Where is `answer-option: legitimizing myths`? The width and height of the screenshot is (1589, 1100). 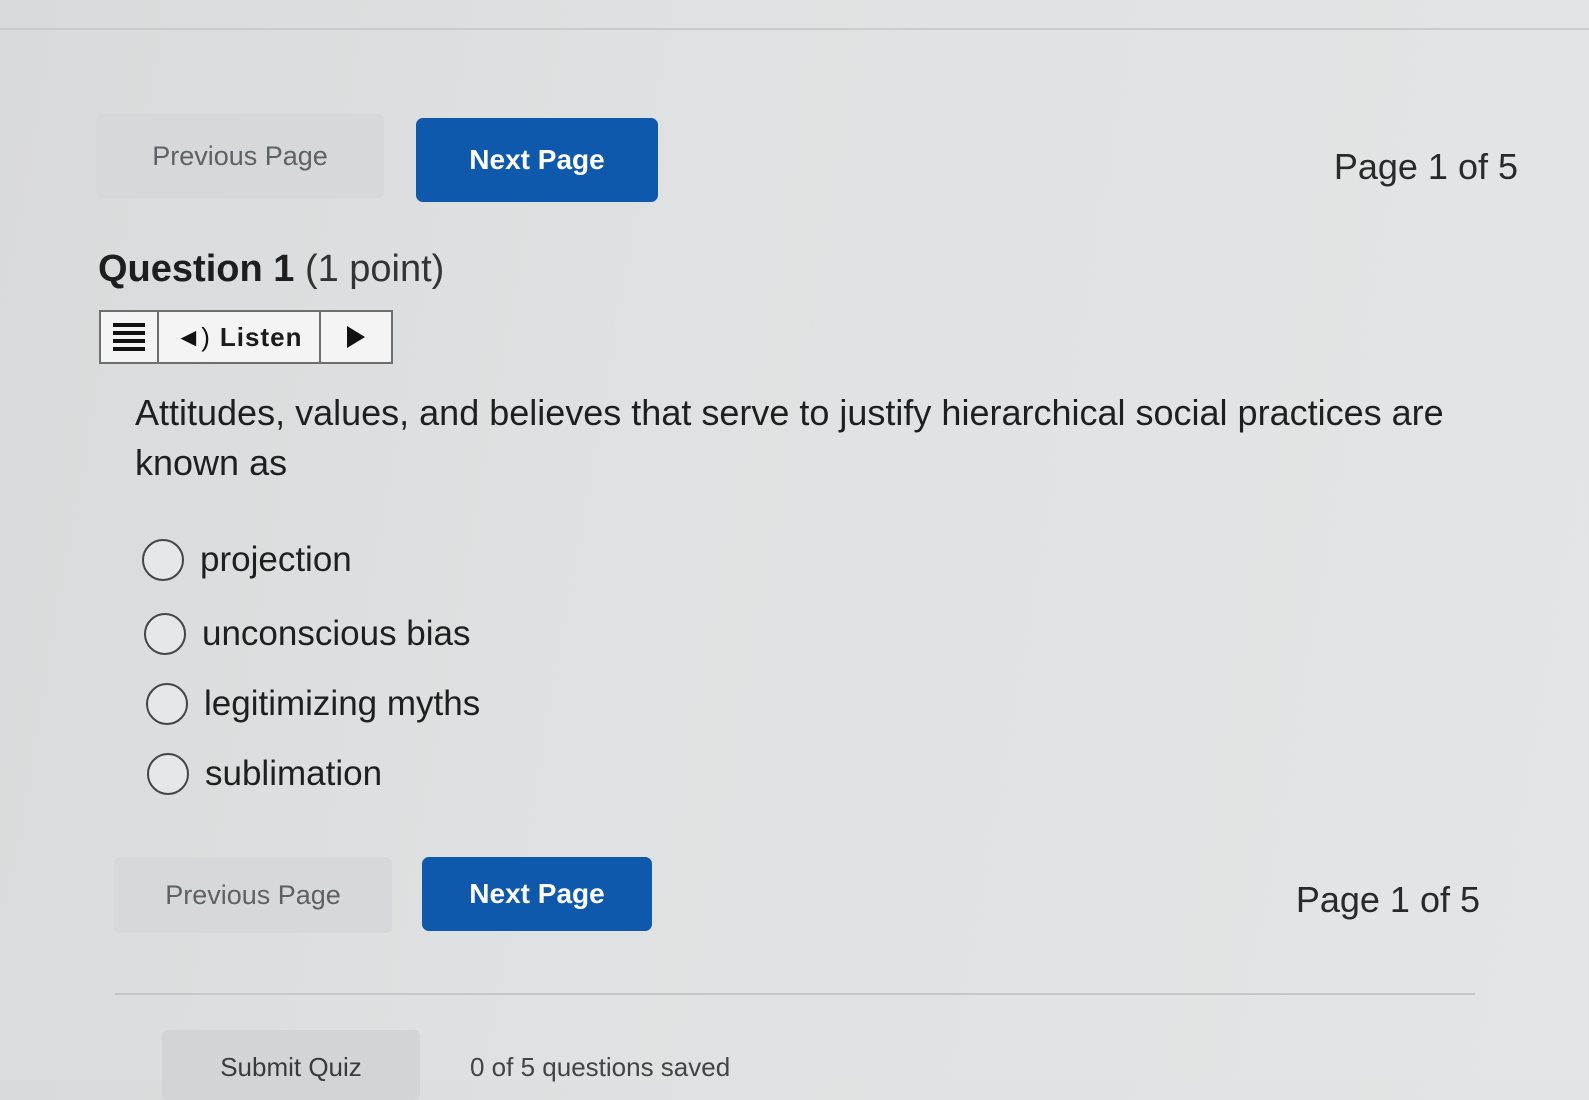
answer-option: legitimizing myths is located at coordinates (313, 704).